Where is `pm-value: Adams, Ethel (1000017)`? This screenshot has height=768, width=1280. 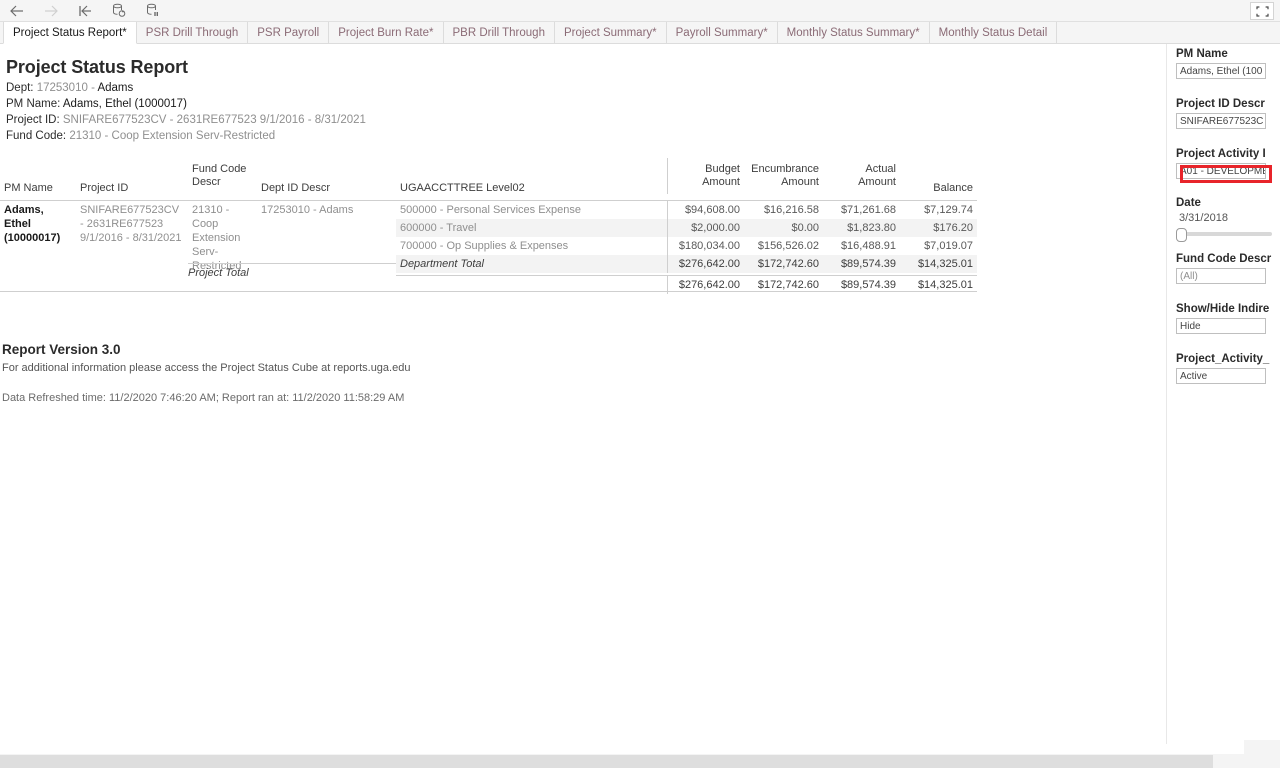 pm-value: Adams, Ethel (1000017) is located at coordinates (124, 104).